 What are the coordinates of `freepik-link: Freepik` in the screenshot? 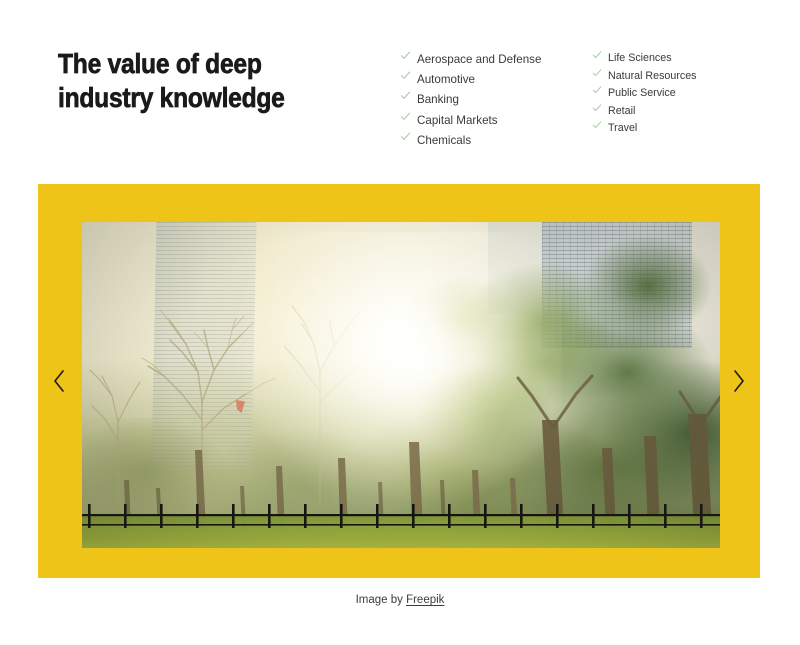 It's located at (425, 600).